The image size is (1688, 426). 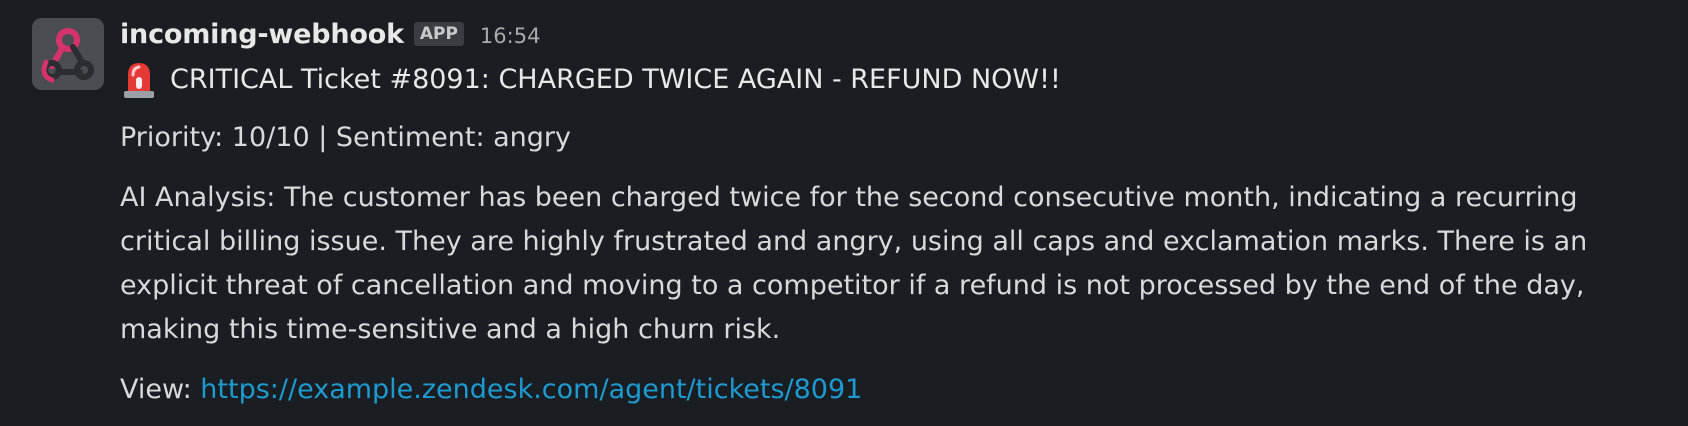 I want to click on webhook-icon, so click(x=68, y=54).